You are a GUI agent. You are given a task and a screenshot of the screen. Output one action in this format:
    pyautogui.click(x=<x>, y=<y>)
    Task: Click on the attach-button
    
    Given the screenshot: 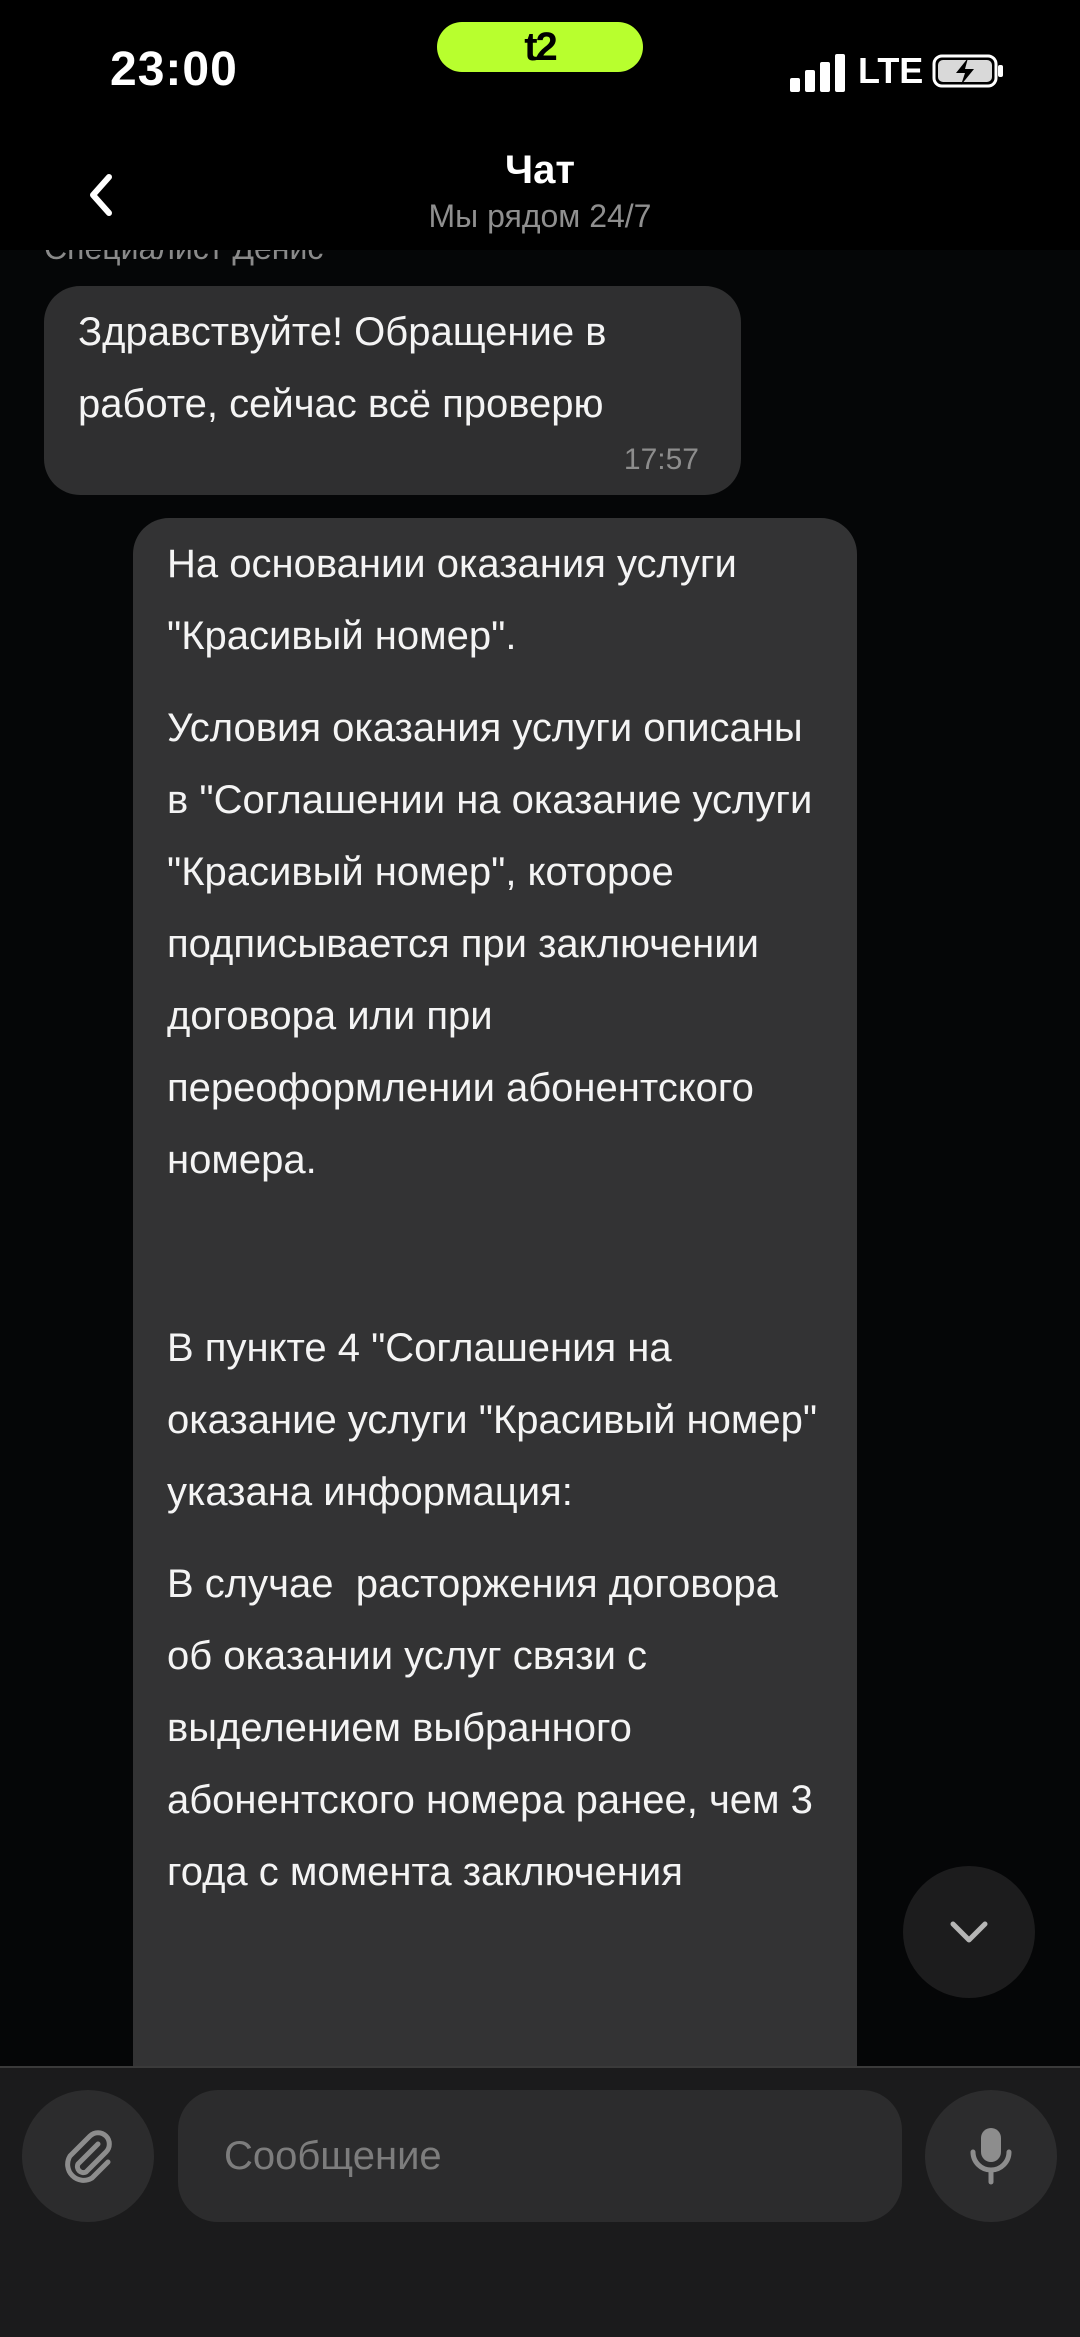 What is the action you would take?
    pyautogui.click(x=88, y=2156)
    